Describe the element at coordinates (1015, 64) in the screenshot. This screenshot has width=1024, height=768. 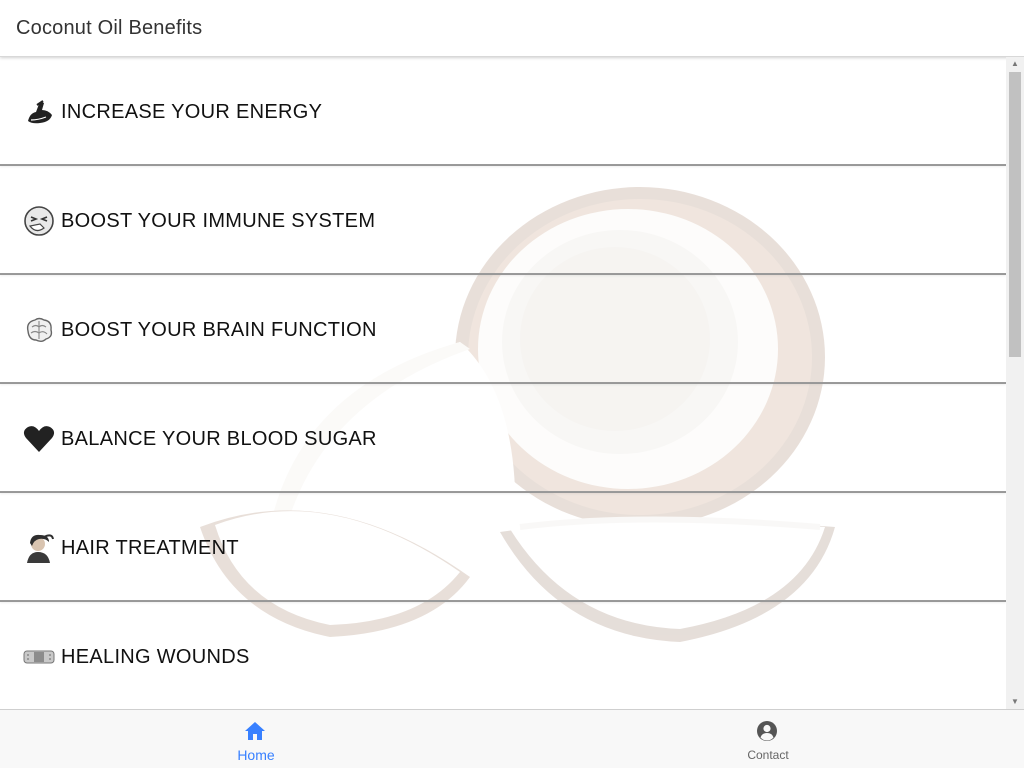
I see `scroll-up-arrow-icon: ▲` at that location.